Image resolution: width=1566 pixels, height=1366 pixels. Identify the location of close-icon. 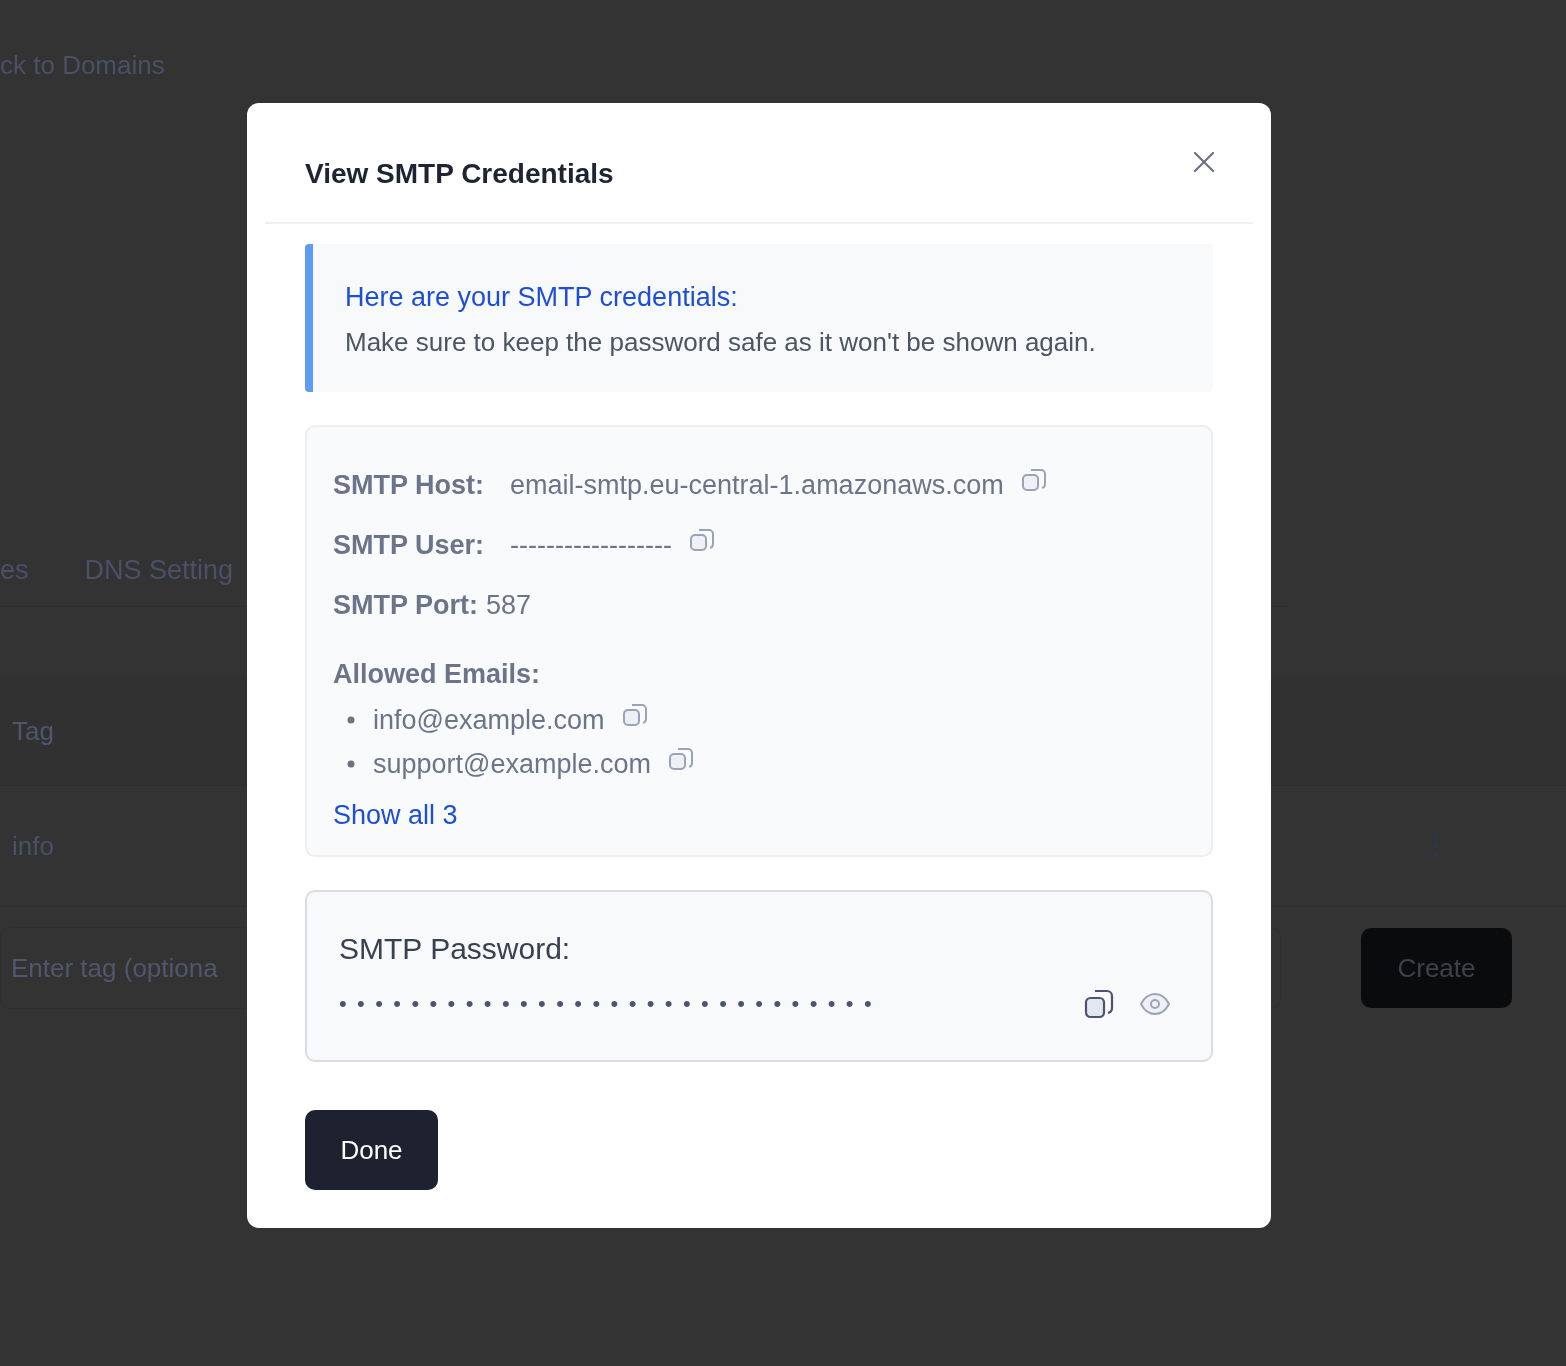
(1204, 162).